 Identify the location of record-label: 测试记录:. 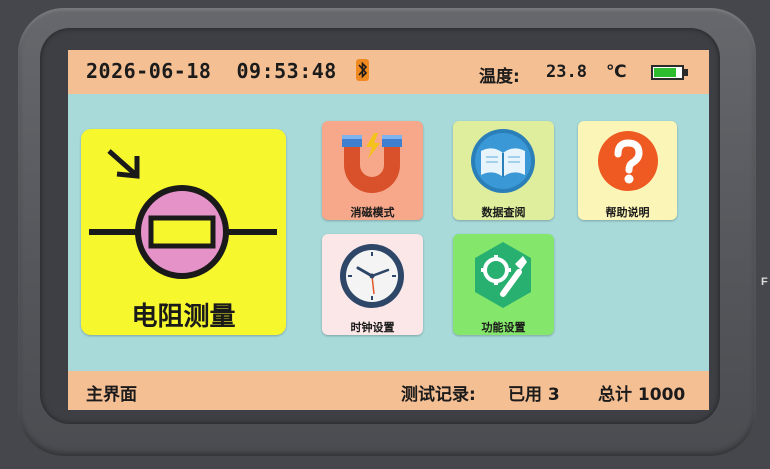
(438, 395).